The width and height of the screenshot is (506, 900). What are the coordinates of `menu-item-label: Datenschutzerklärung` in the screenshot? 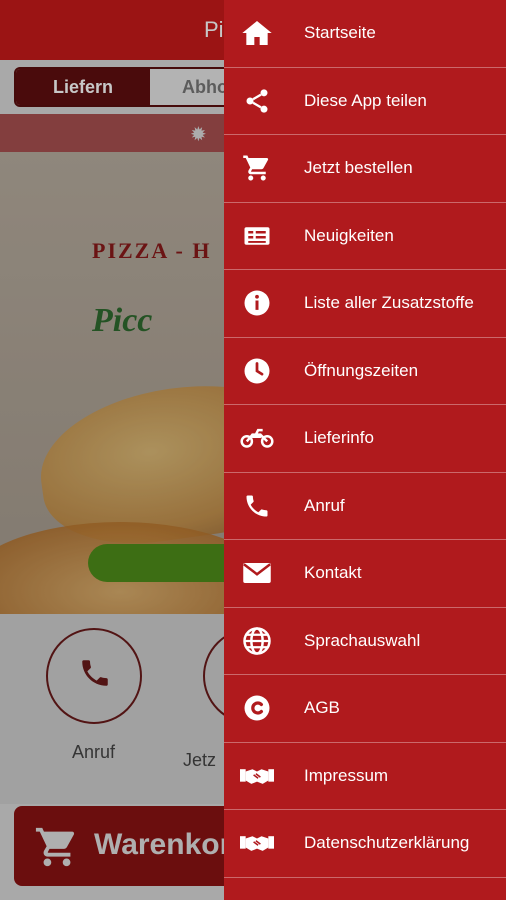 It's located at (387, 843).